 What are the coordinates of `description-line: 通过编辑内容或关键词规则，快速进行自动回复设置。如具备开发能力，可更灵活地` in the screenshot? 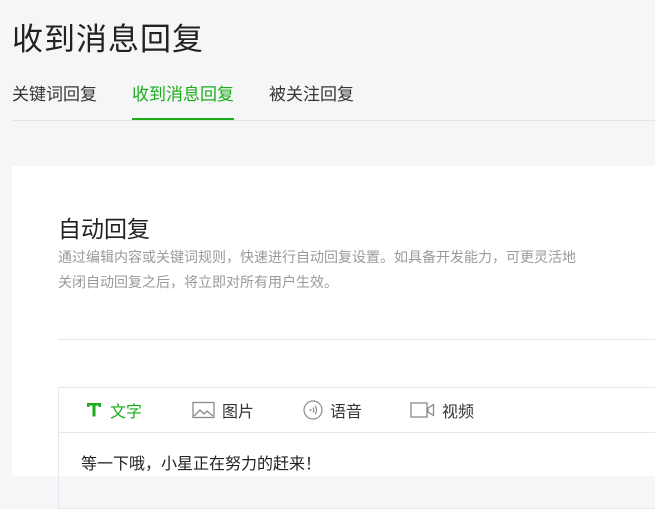 It's located at (317, 258).